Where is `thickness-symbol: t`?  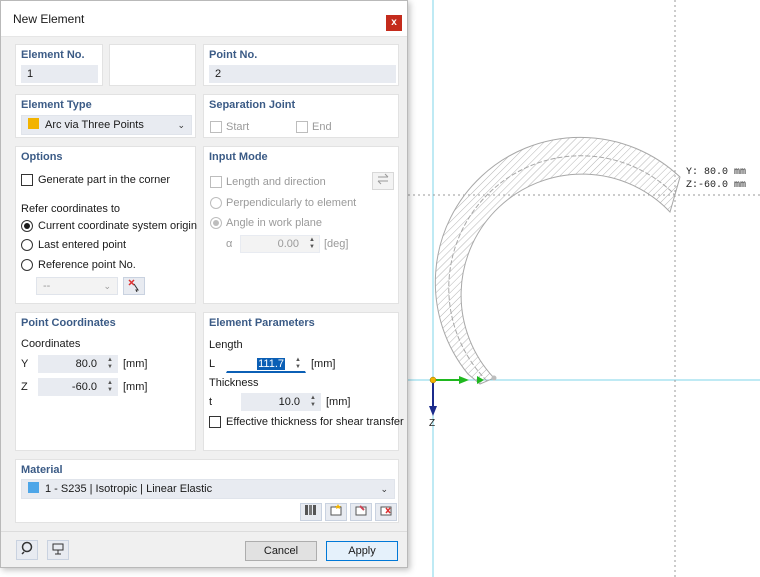 thickness-symbol: t is located at coordinates (211, 402).